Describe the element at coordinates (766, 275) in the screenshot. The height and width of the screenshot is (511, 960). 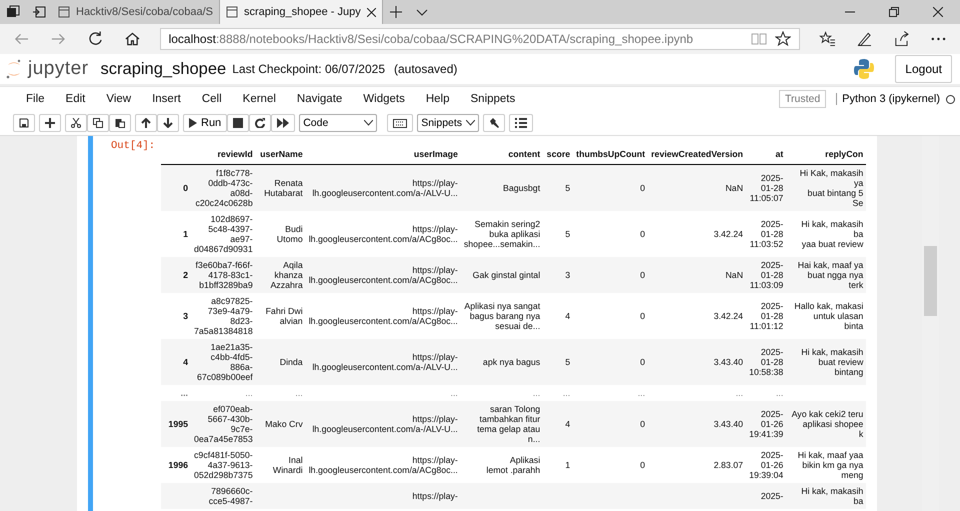
I see `table-cell: 2025- 01-28 11:03:09` at that location.